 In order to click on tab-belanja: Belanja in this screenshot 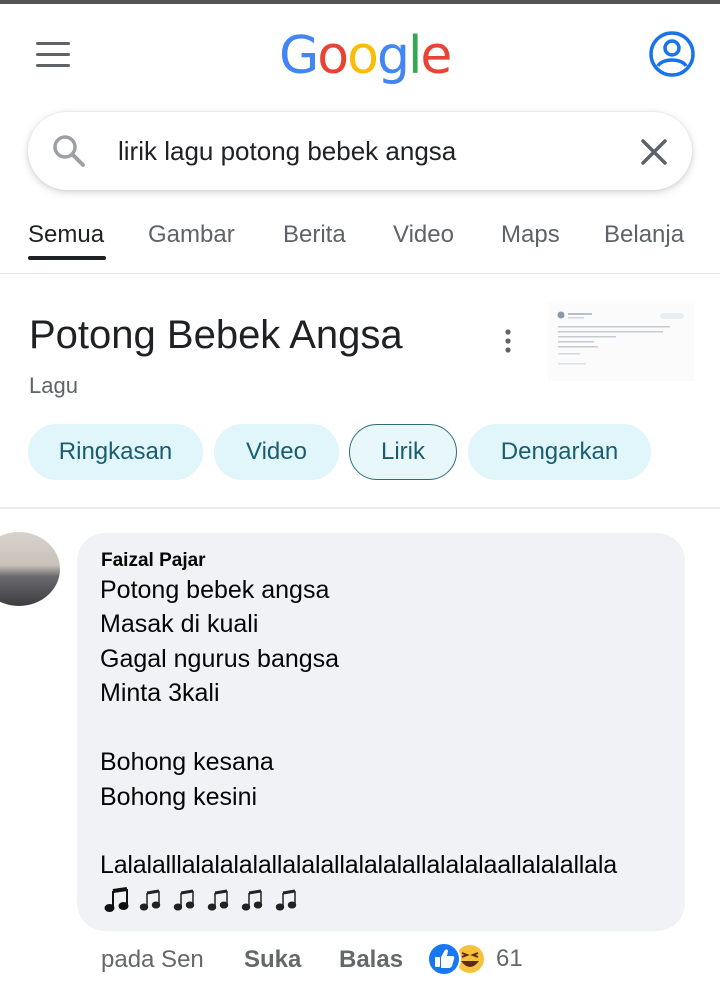, I will do `click(644, 235)`.